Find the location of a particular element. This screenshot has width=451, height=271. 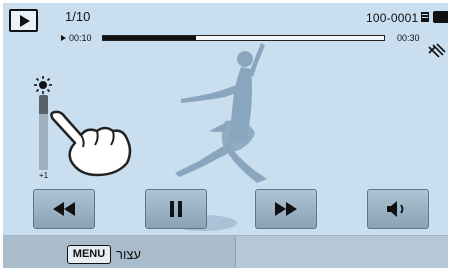

fast-forward-button is located at coordinates (286, 209).